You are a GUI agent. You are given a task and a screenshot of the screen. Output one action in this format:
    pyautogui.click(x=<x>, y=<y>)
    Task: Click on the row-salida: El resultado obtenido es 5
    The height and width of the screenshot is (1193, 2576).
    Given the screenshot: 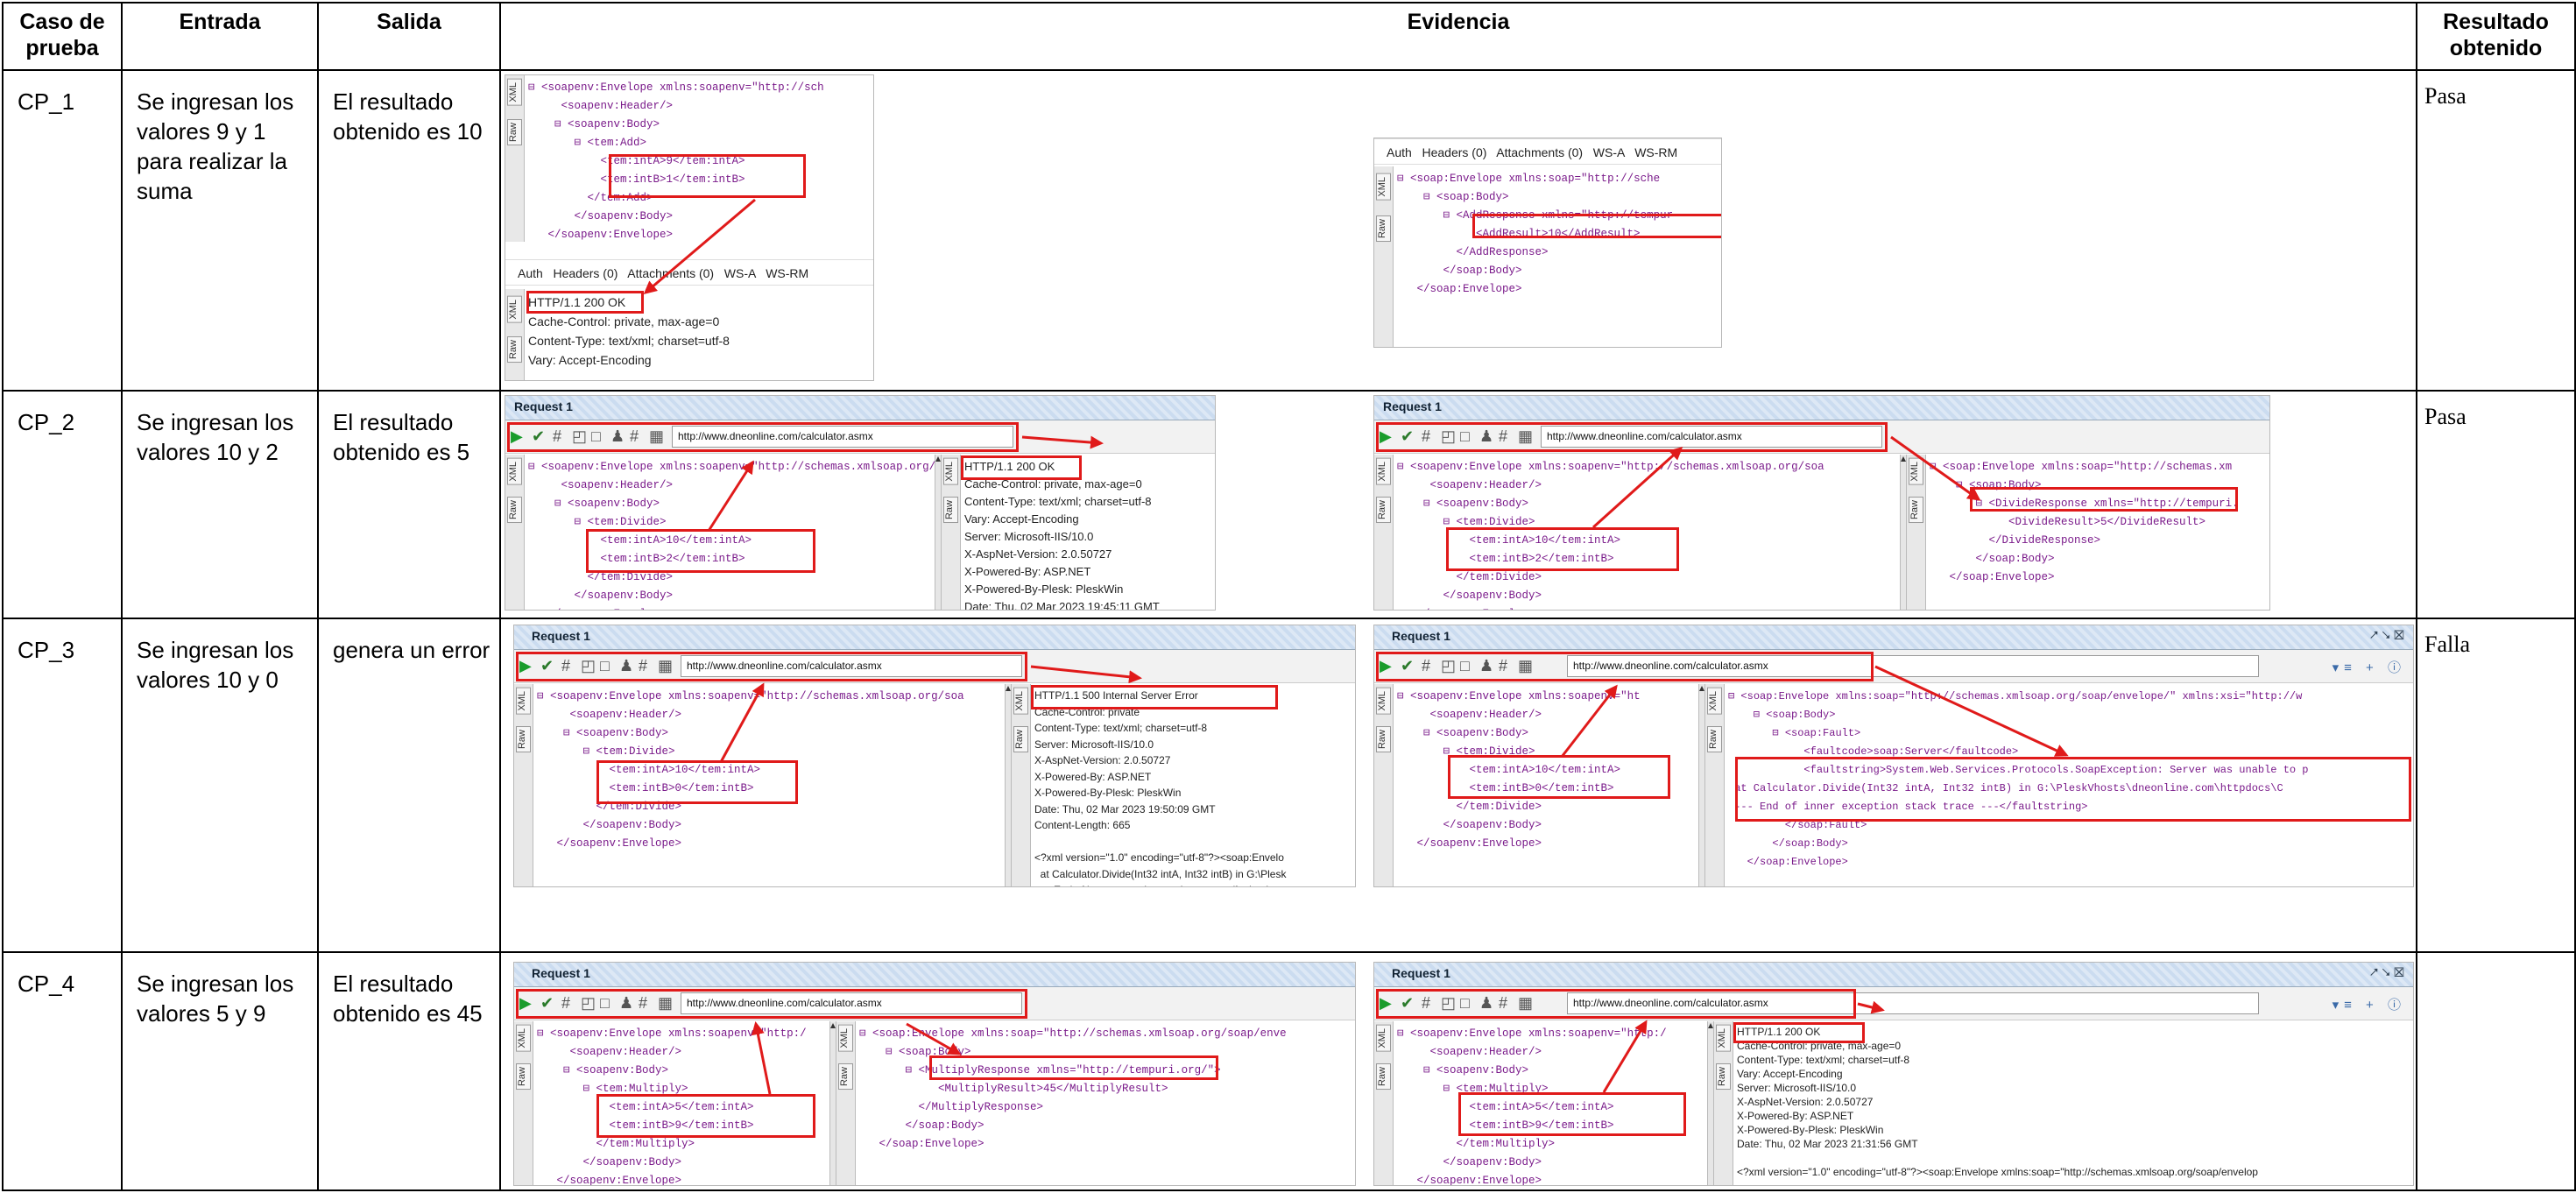 What is the action you would take?
    pyautogui.click(x=409, y=505)
    